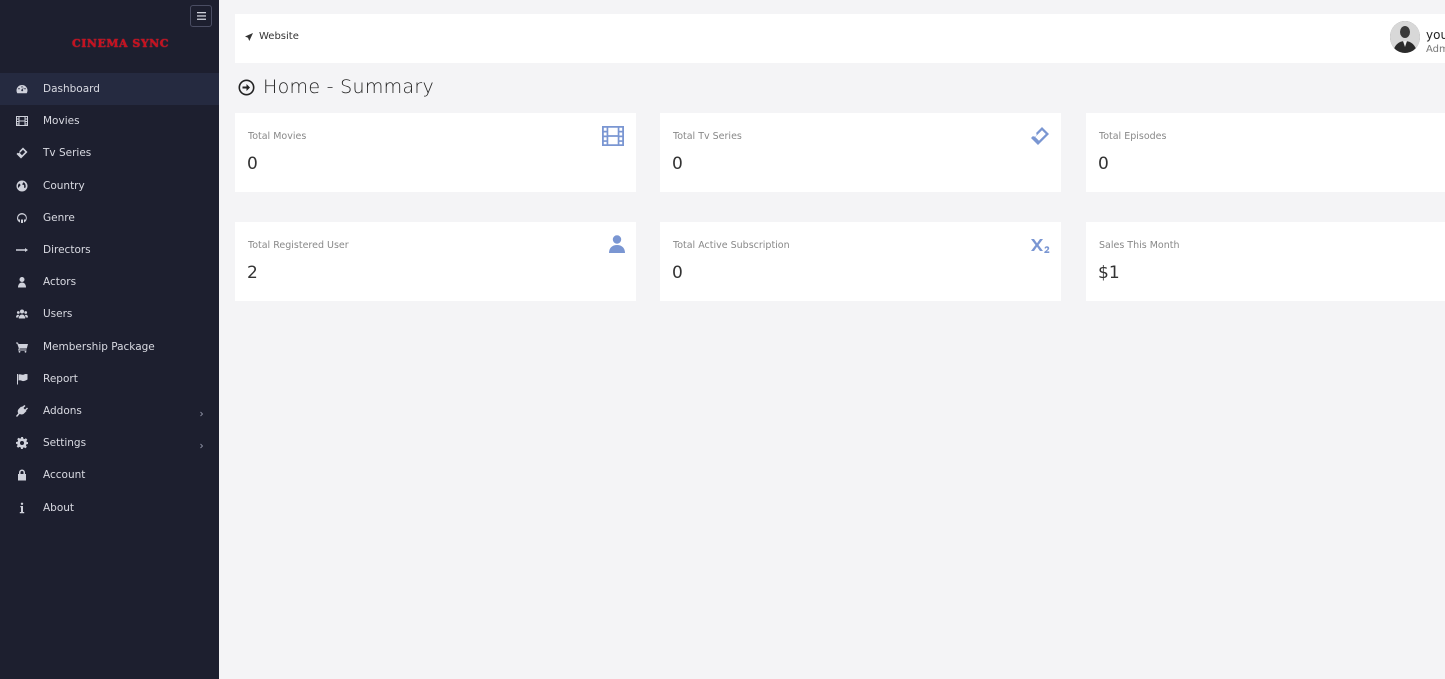  Describe the element at coordinates (298, 245) in the screenshot. I see `stat-label: Total Registered User` at that location.